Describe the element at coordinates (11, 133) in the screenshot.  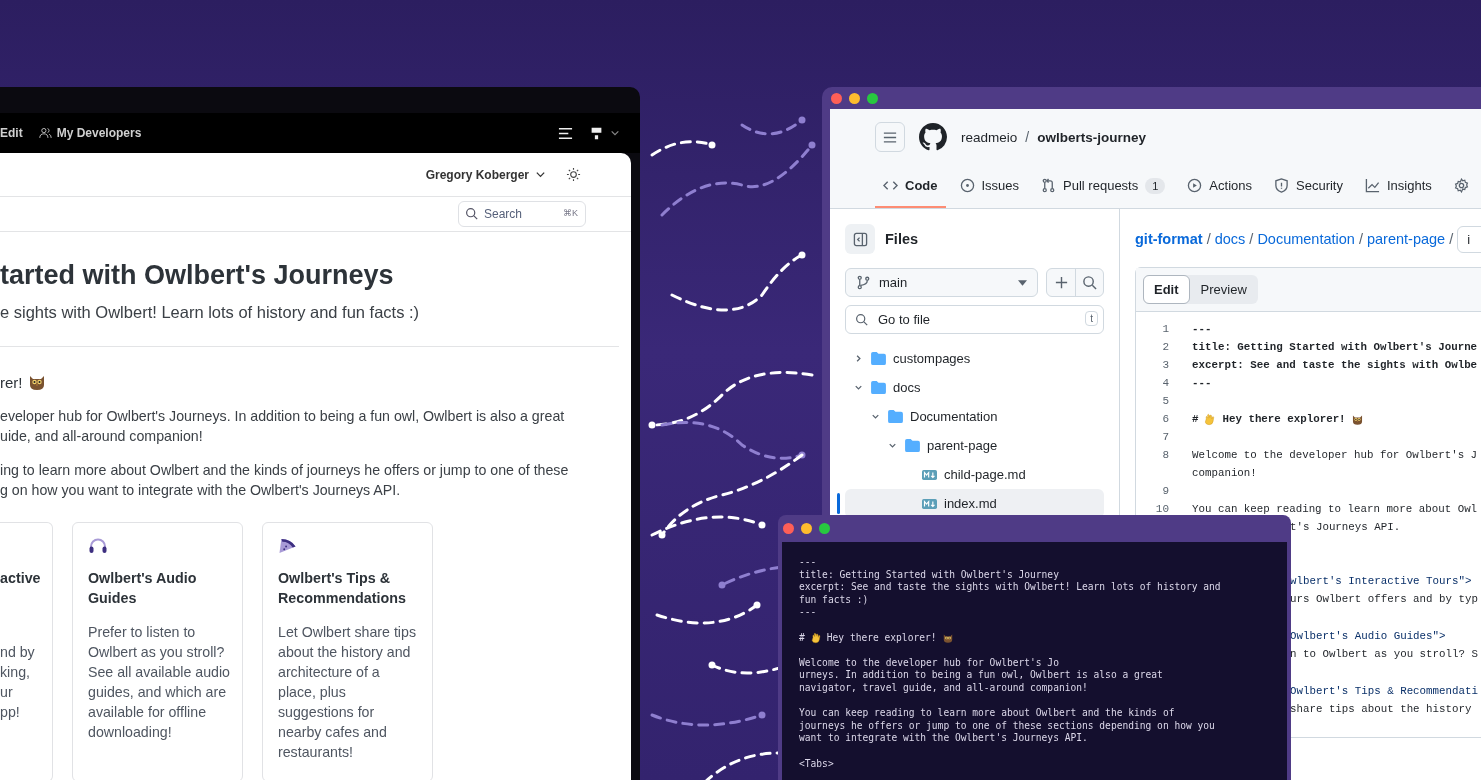
I see `toolbar-button: Edit` at that location.